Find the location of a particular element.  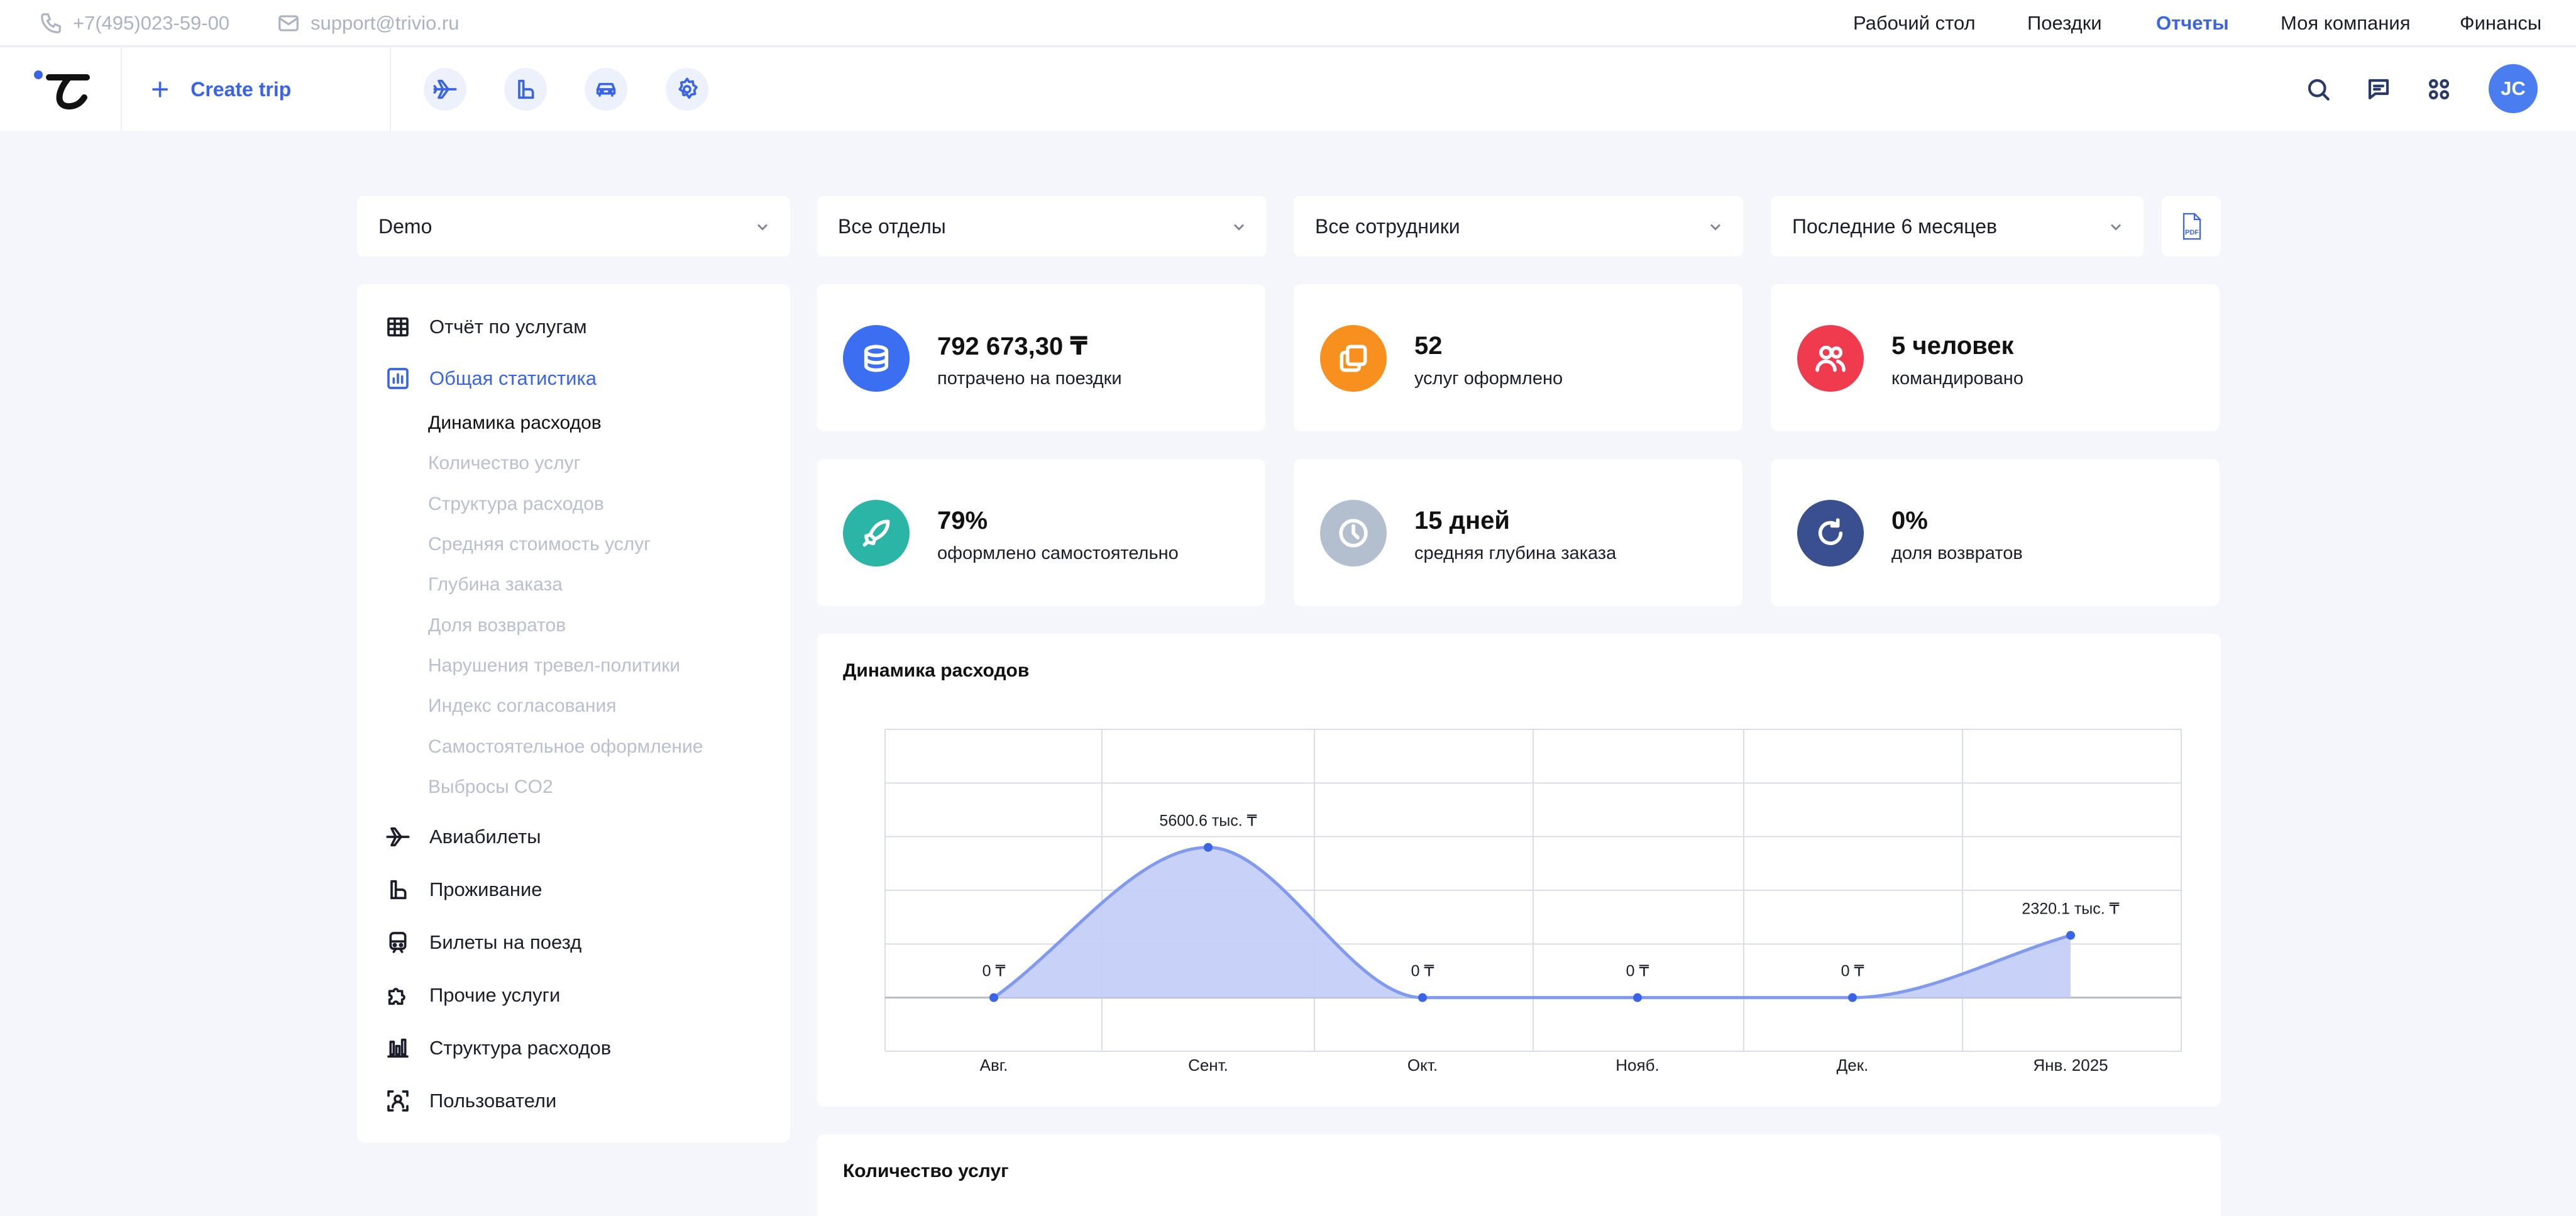

x-tick-label: Дек. is located at coordinates (1853, 1065).